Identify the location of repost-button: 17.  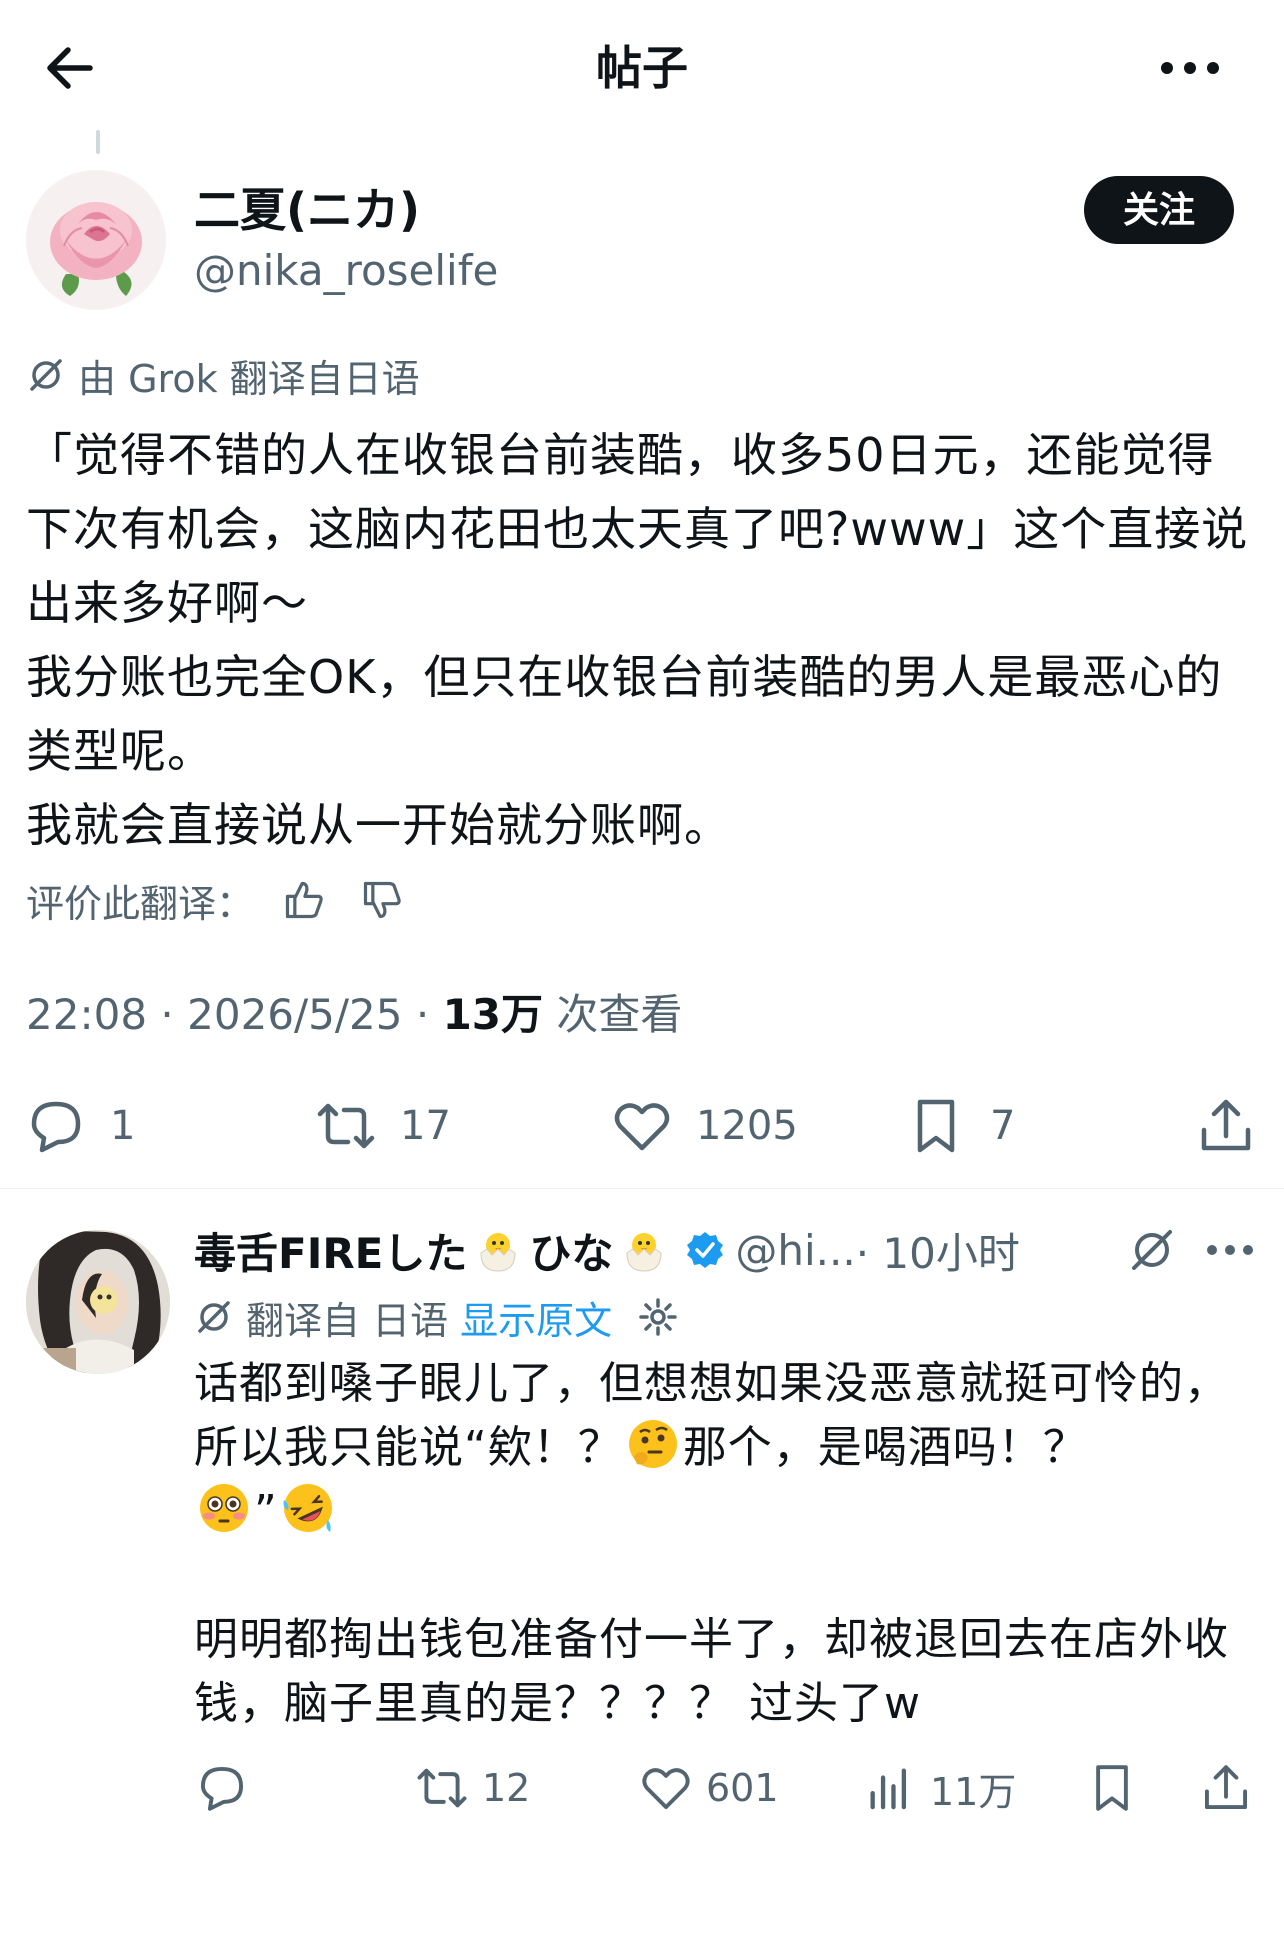
(383, 1126).